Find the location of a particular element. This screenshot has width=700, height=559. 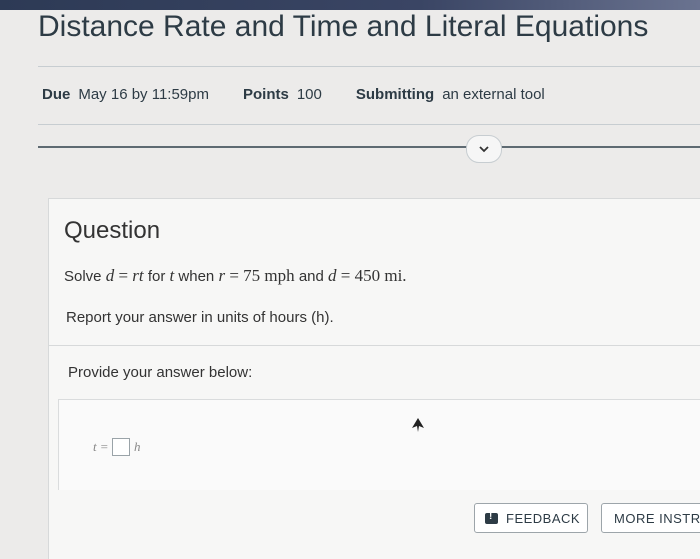

feedback-button: FEEDBACK is located at coordinates (531, 518).